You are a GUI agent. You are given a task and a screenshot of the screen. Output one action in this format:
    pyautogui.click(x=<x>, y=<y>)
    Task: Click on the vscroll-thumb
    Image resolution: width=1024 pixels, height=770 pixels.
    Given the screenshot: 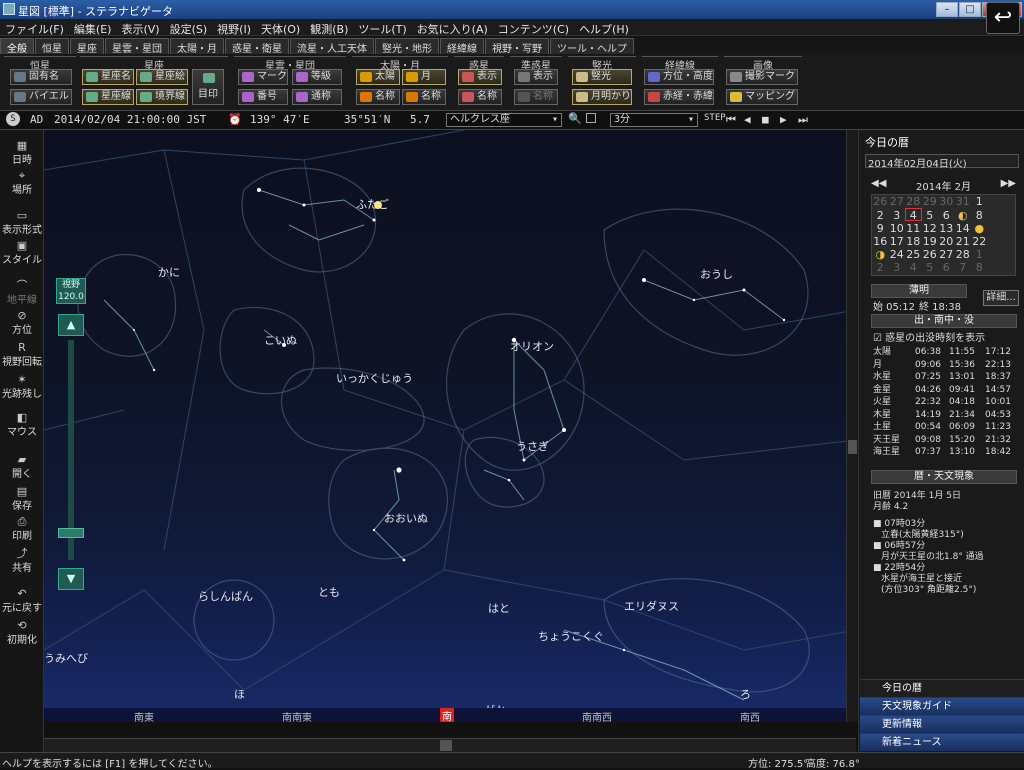 What is the action you would take?
    pyautogui.click(x=852, y=447)
    